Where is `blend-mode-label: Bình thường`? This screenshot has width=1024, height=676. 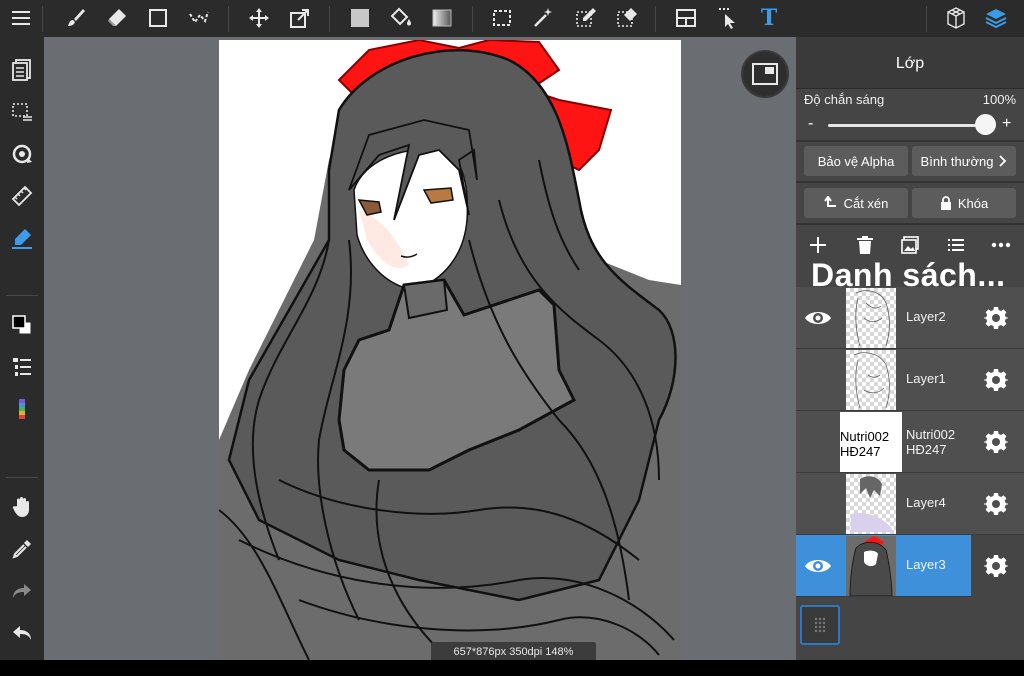
blend-mode-label: Bình thường is located at coordinates (957, 161).